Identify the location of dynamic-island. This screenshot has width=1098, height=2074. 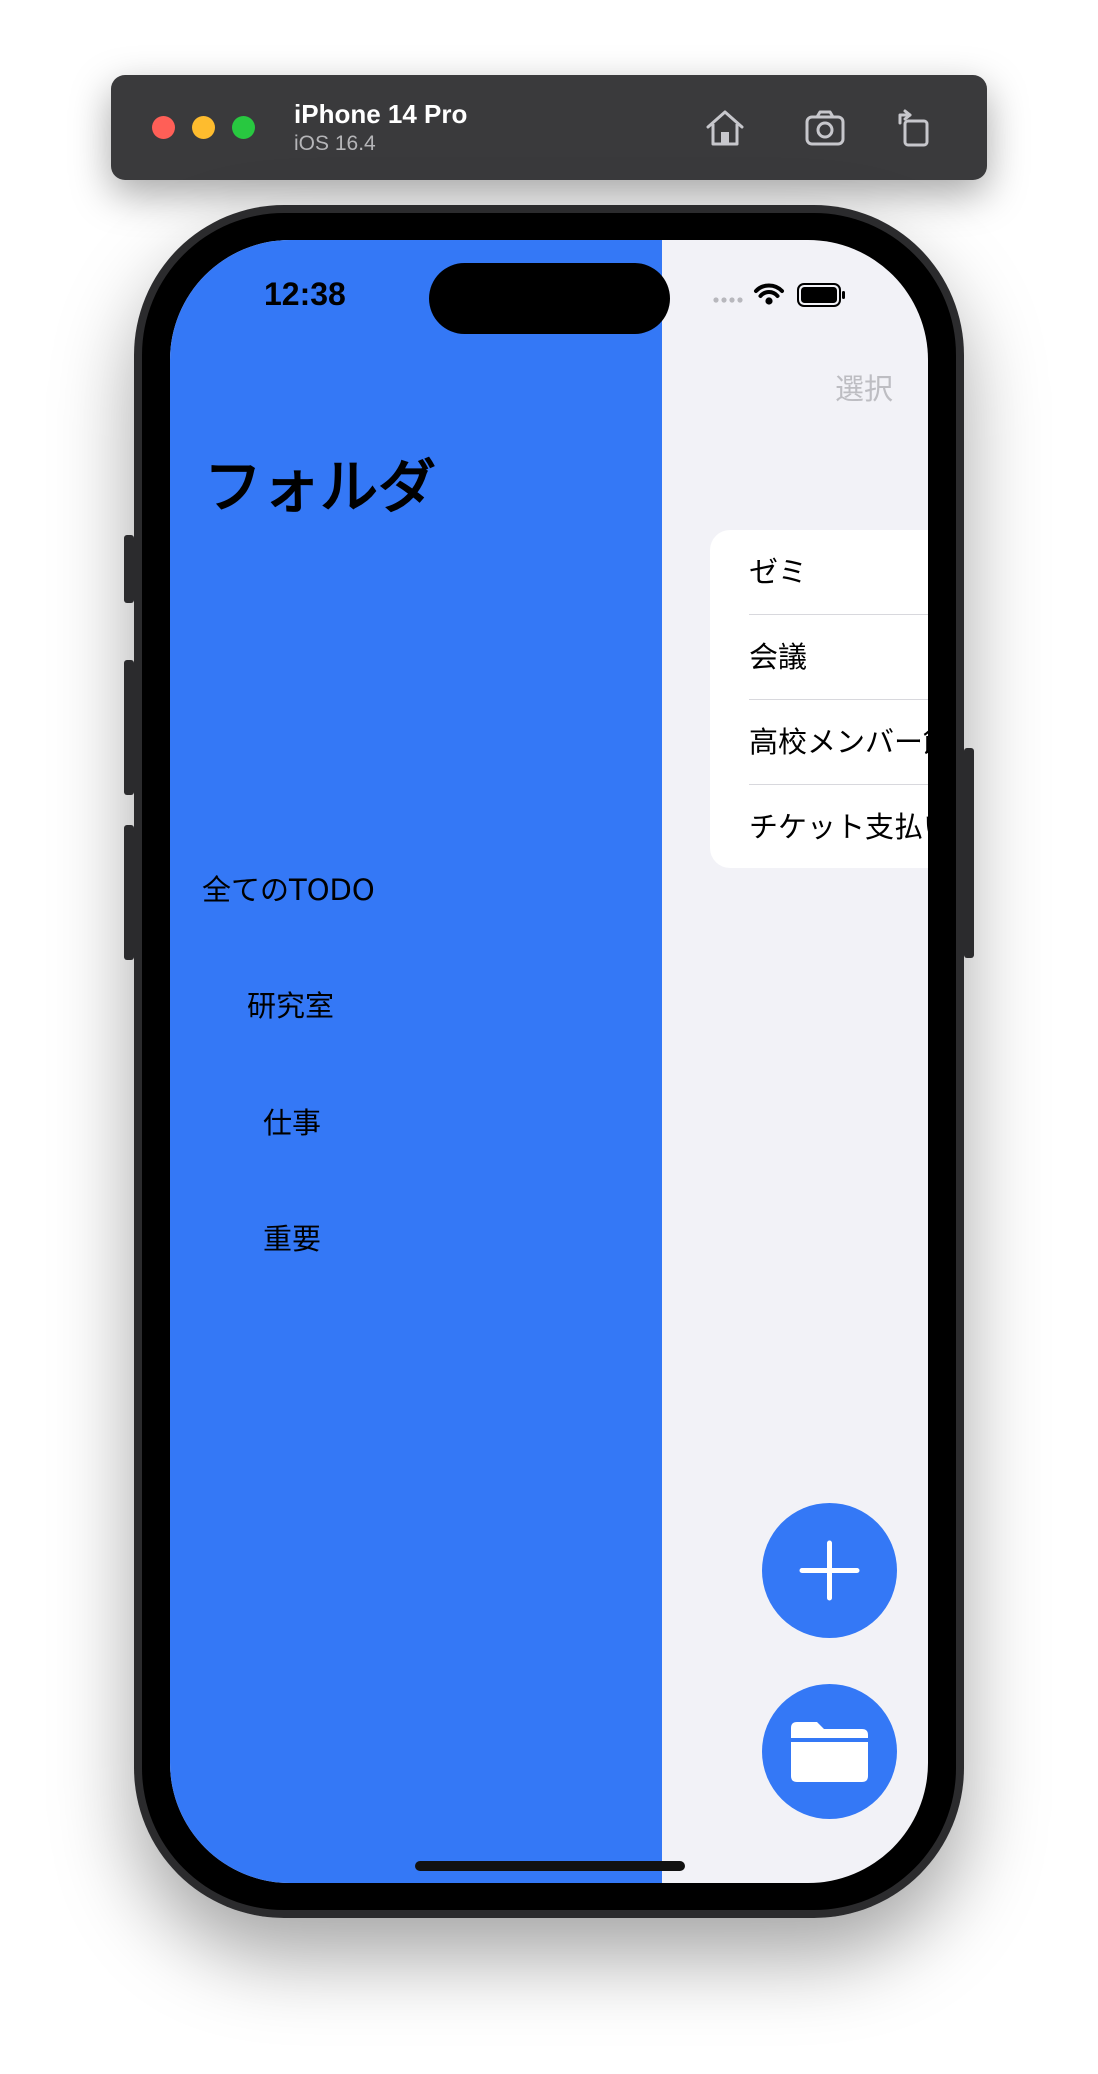
(549, 298).